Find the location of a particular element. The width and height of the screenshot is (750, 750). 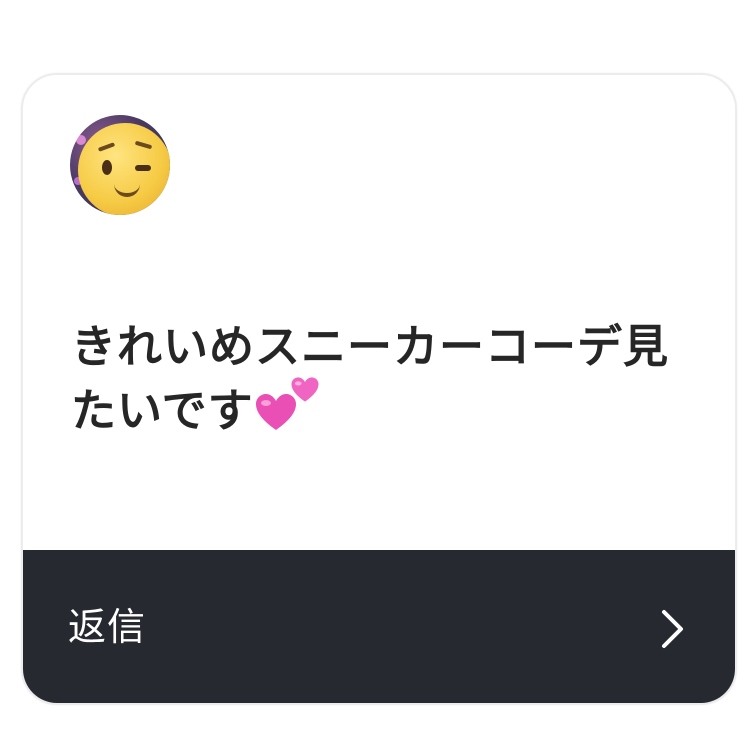

winking-face-icon is located at coordinates (124, 169).